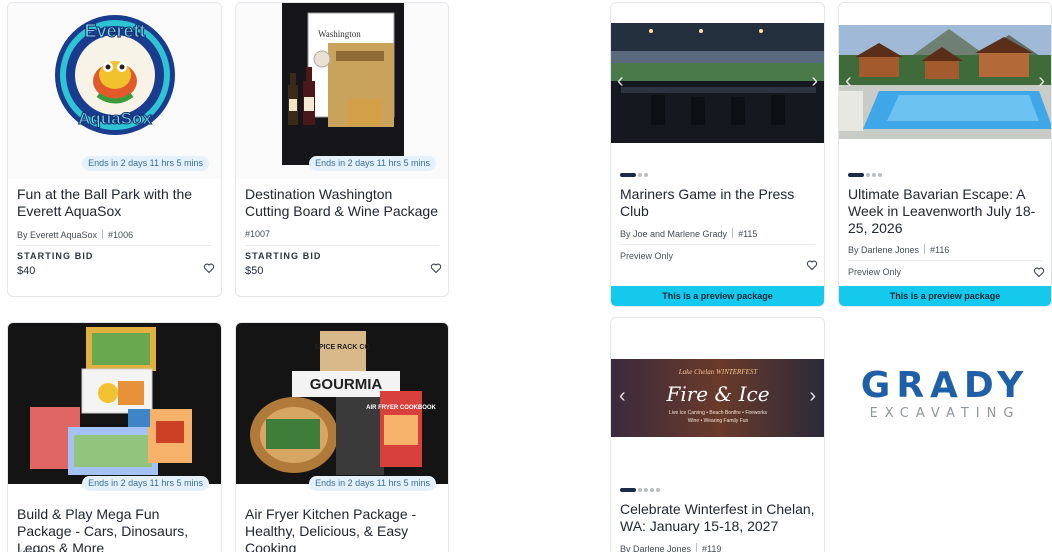 The height and width of the screenshot is (552, 1052). I want to click on item-meta: By Joe and Marlene Grady #115, so click(688, 233).